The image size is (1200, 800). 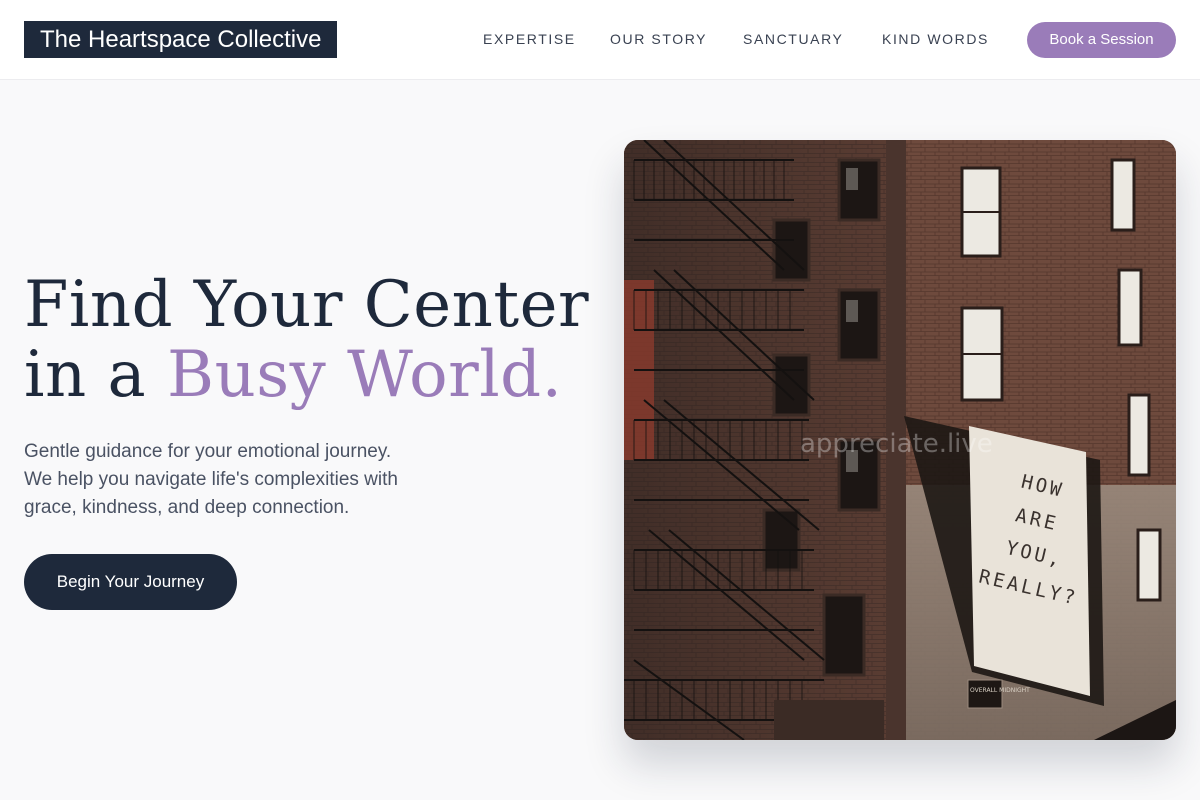 I want to click on hero-title-line-2: in a Busy World., so click(x=304, y=375).